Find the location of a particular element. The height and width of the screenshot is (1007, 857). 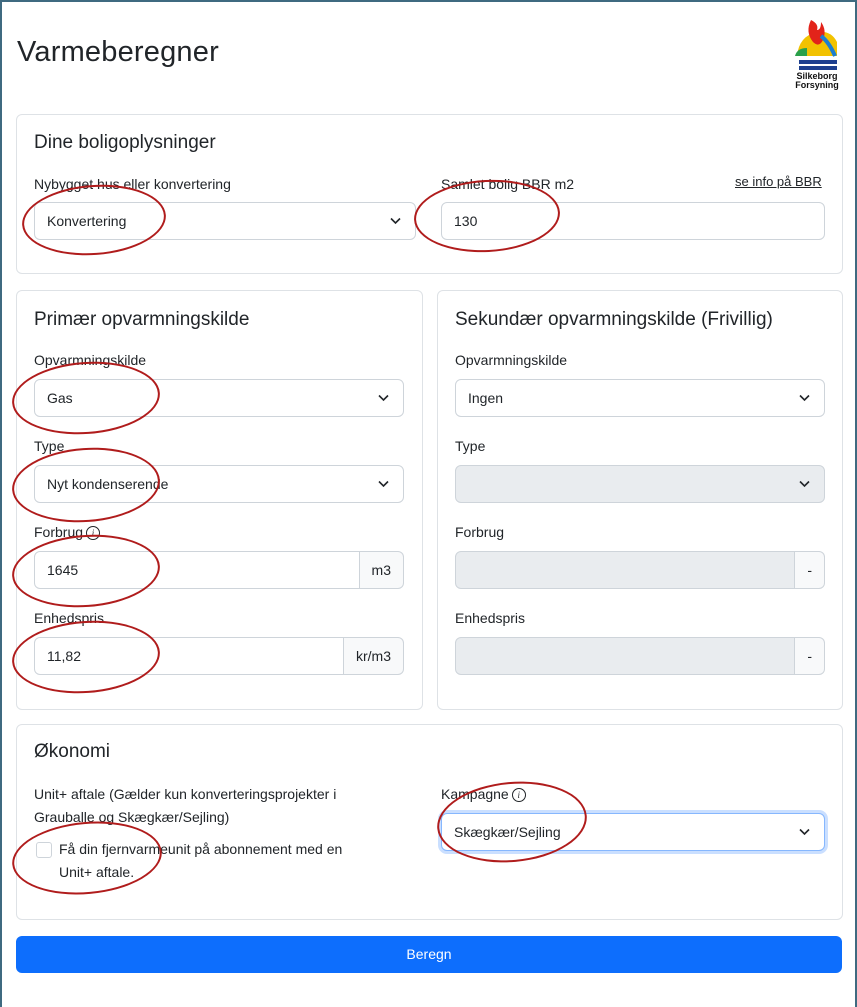

area-label: Samlet bolig BBR m2 is located at coordinates (508, 184).